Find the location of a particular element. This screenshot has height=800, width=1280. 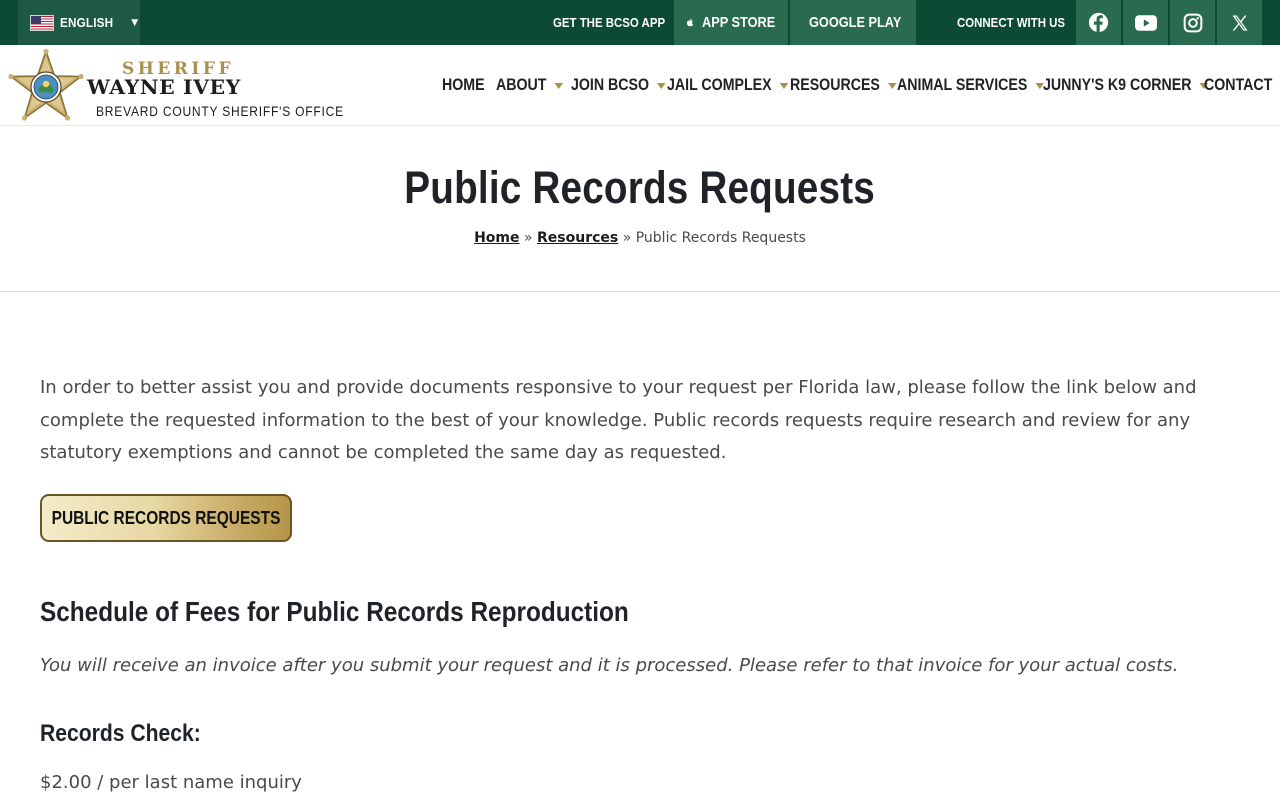

instagram-icon is located at coordinates (1192, 22).